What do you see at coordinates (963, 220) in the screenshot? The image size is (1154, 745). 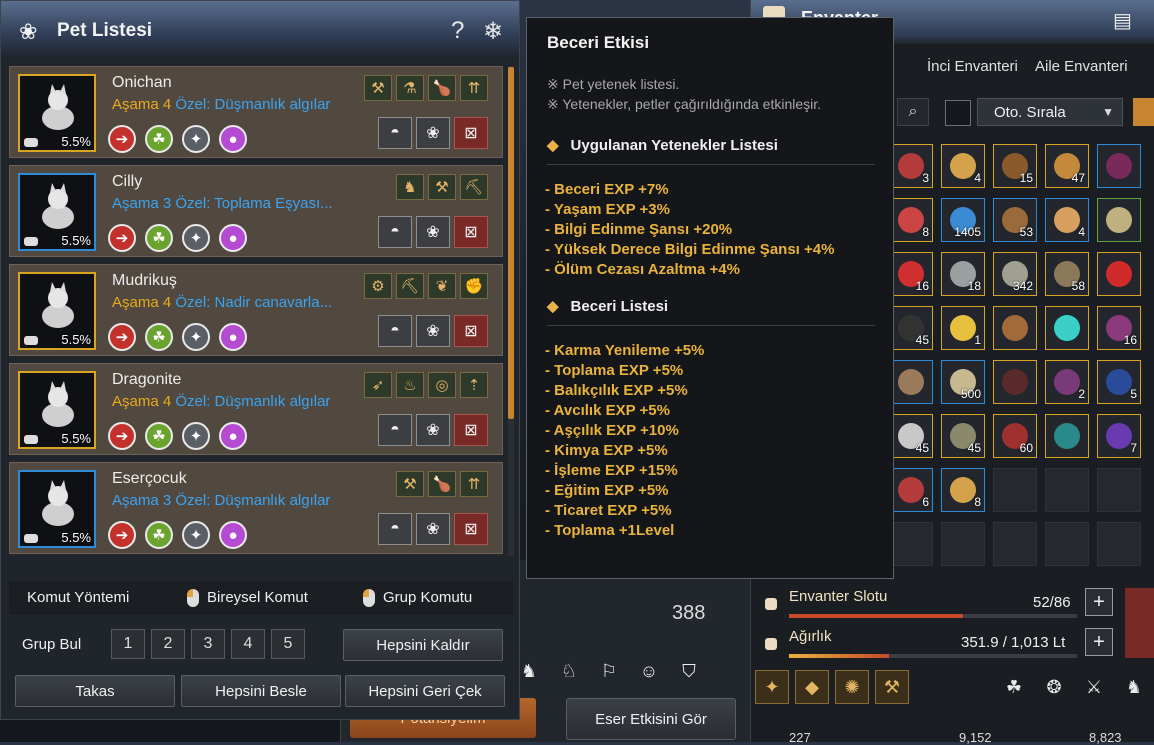 I see `inventory-slot: 1405` at bounding box center [963, 220].